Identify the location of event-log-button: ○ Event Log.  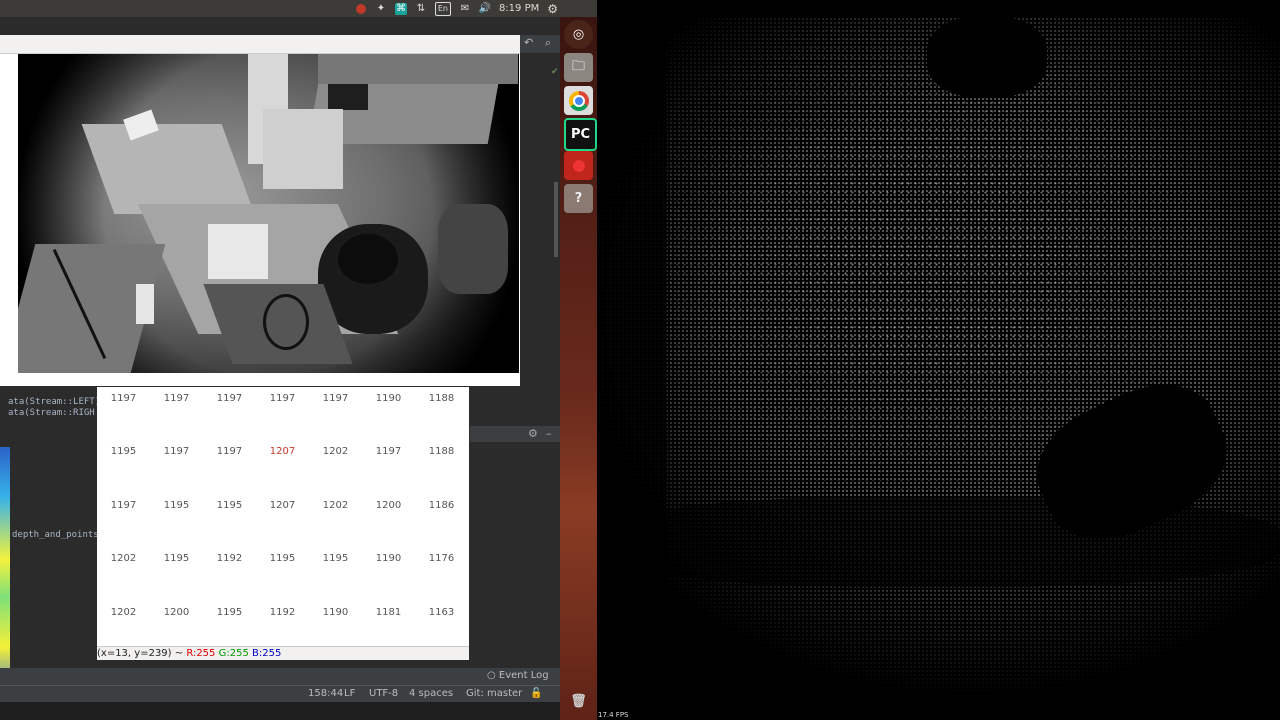
(518, 675).